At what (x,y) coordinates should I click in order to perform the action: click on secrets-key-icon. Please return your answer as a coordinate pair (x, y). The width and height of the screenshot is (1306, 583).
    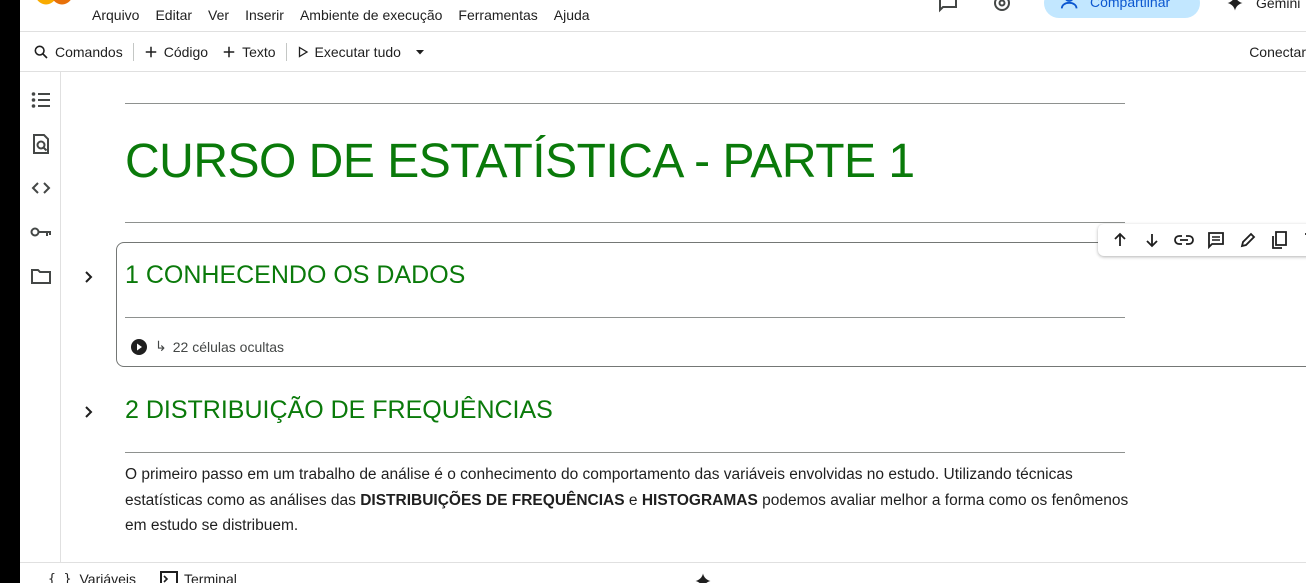
    Looking at the image, I should click on (41, 232).